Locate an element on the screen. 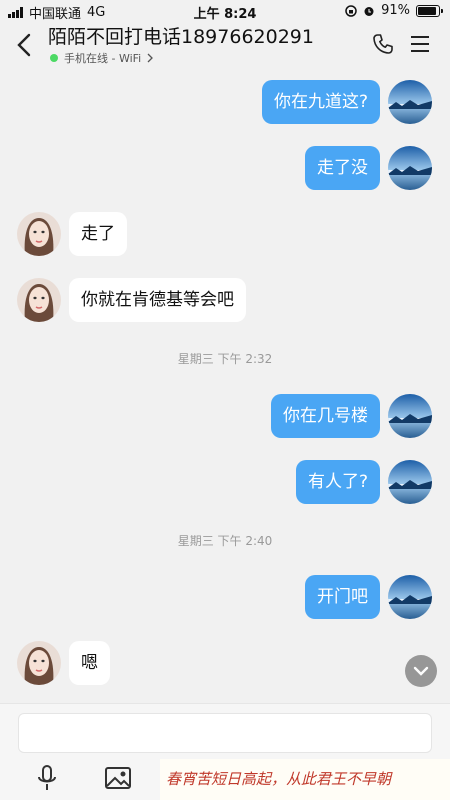 This screenshot has height=800, width=450. timestamp: 星期三 下午 2:32 is located at coordinates (225, 359).